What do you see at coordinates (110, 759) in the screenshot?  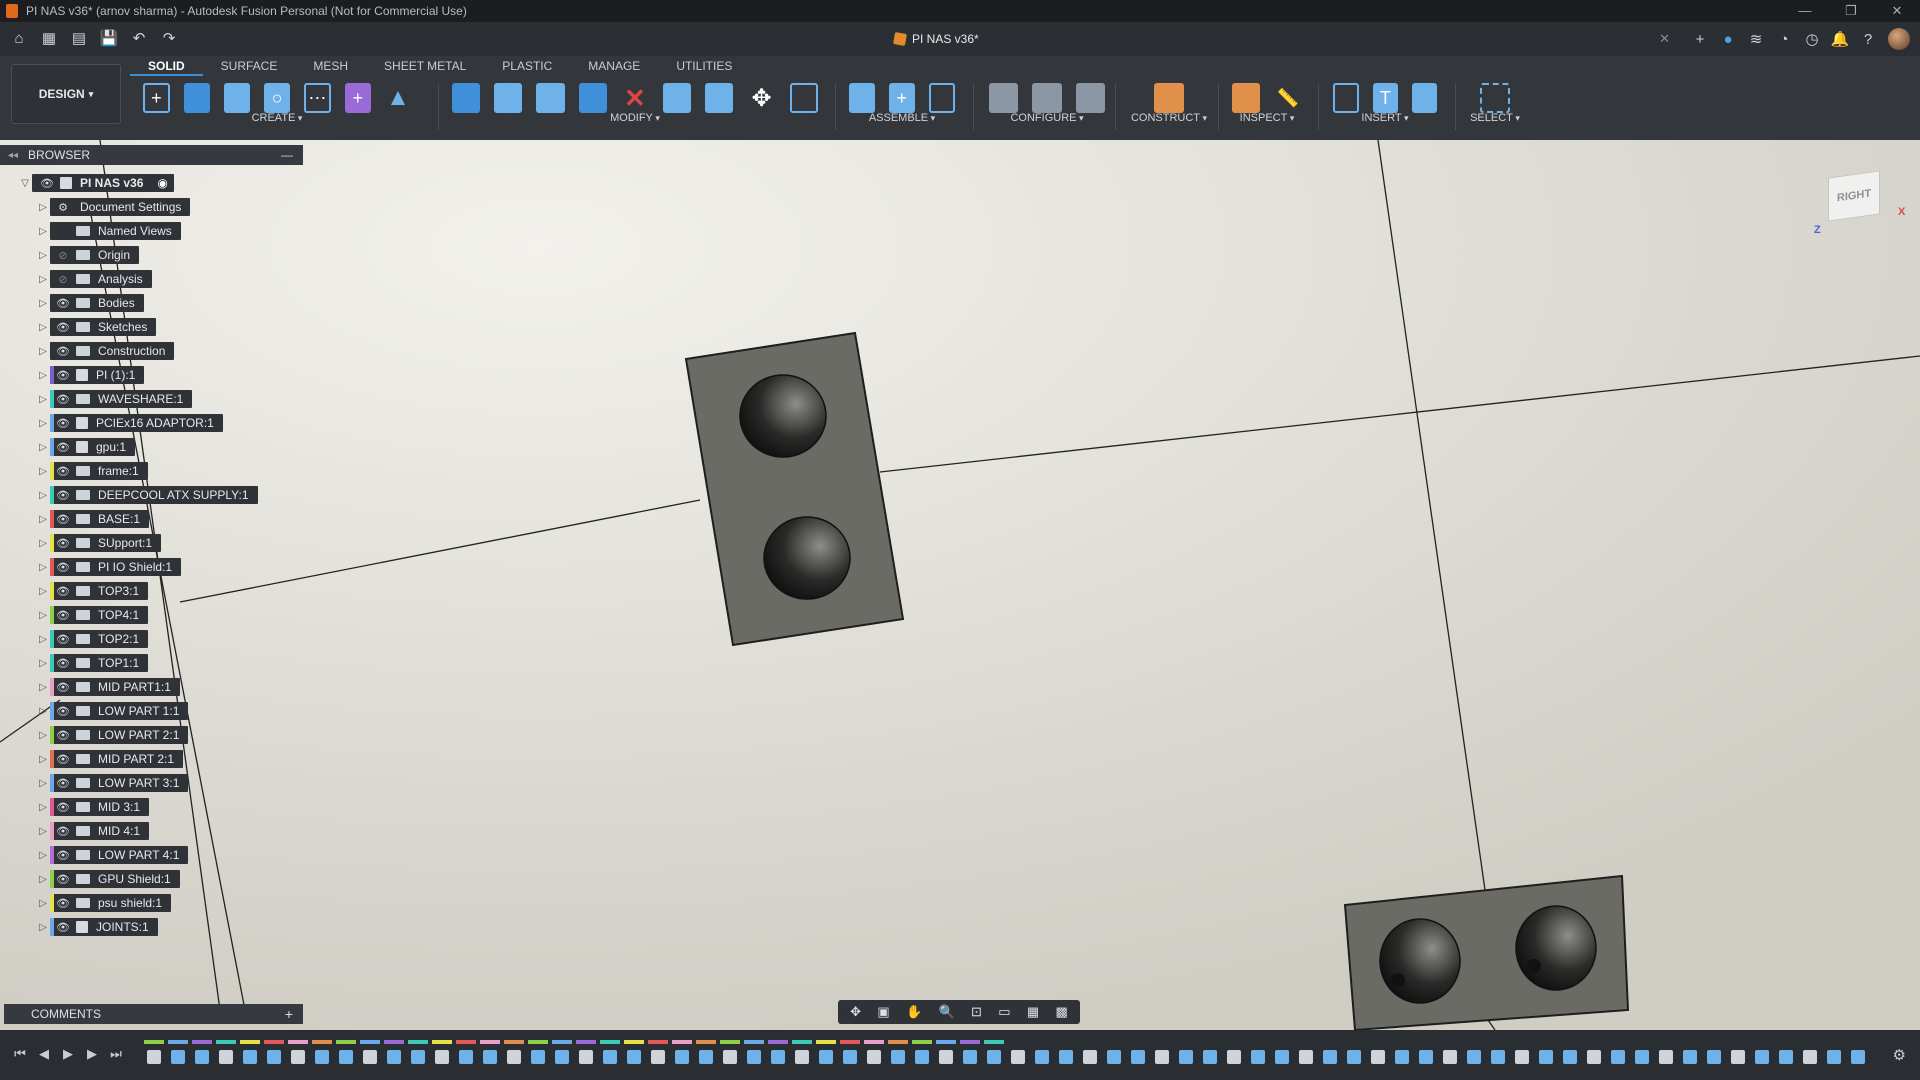 I see `browser-item: ▷ 👁 MID PART 2:1` at bounding box center [110, 759].